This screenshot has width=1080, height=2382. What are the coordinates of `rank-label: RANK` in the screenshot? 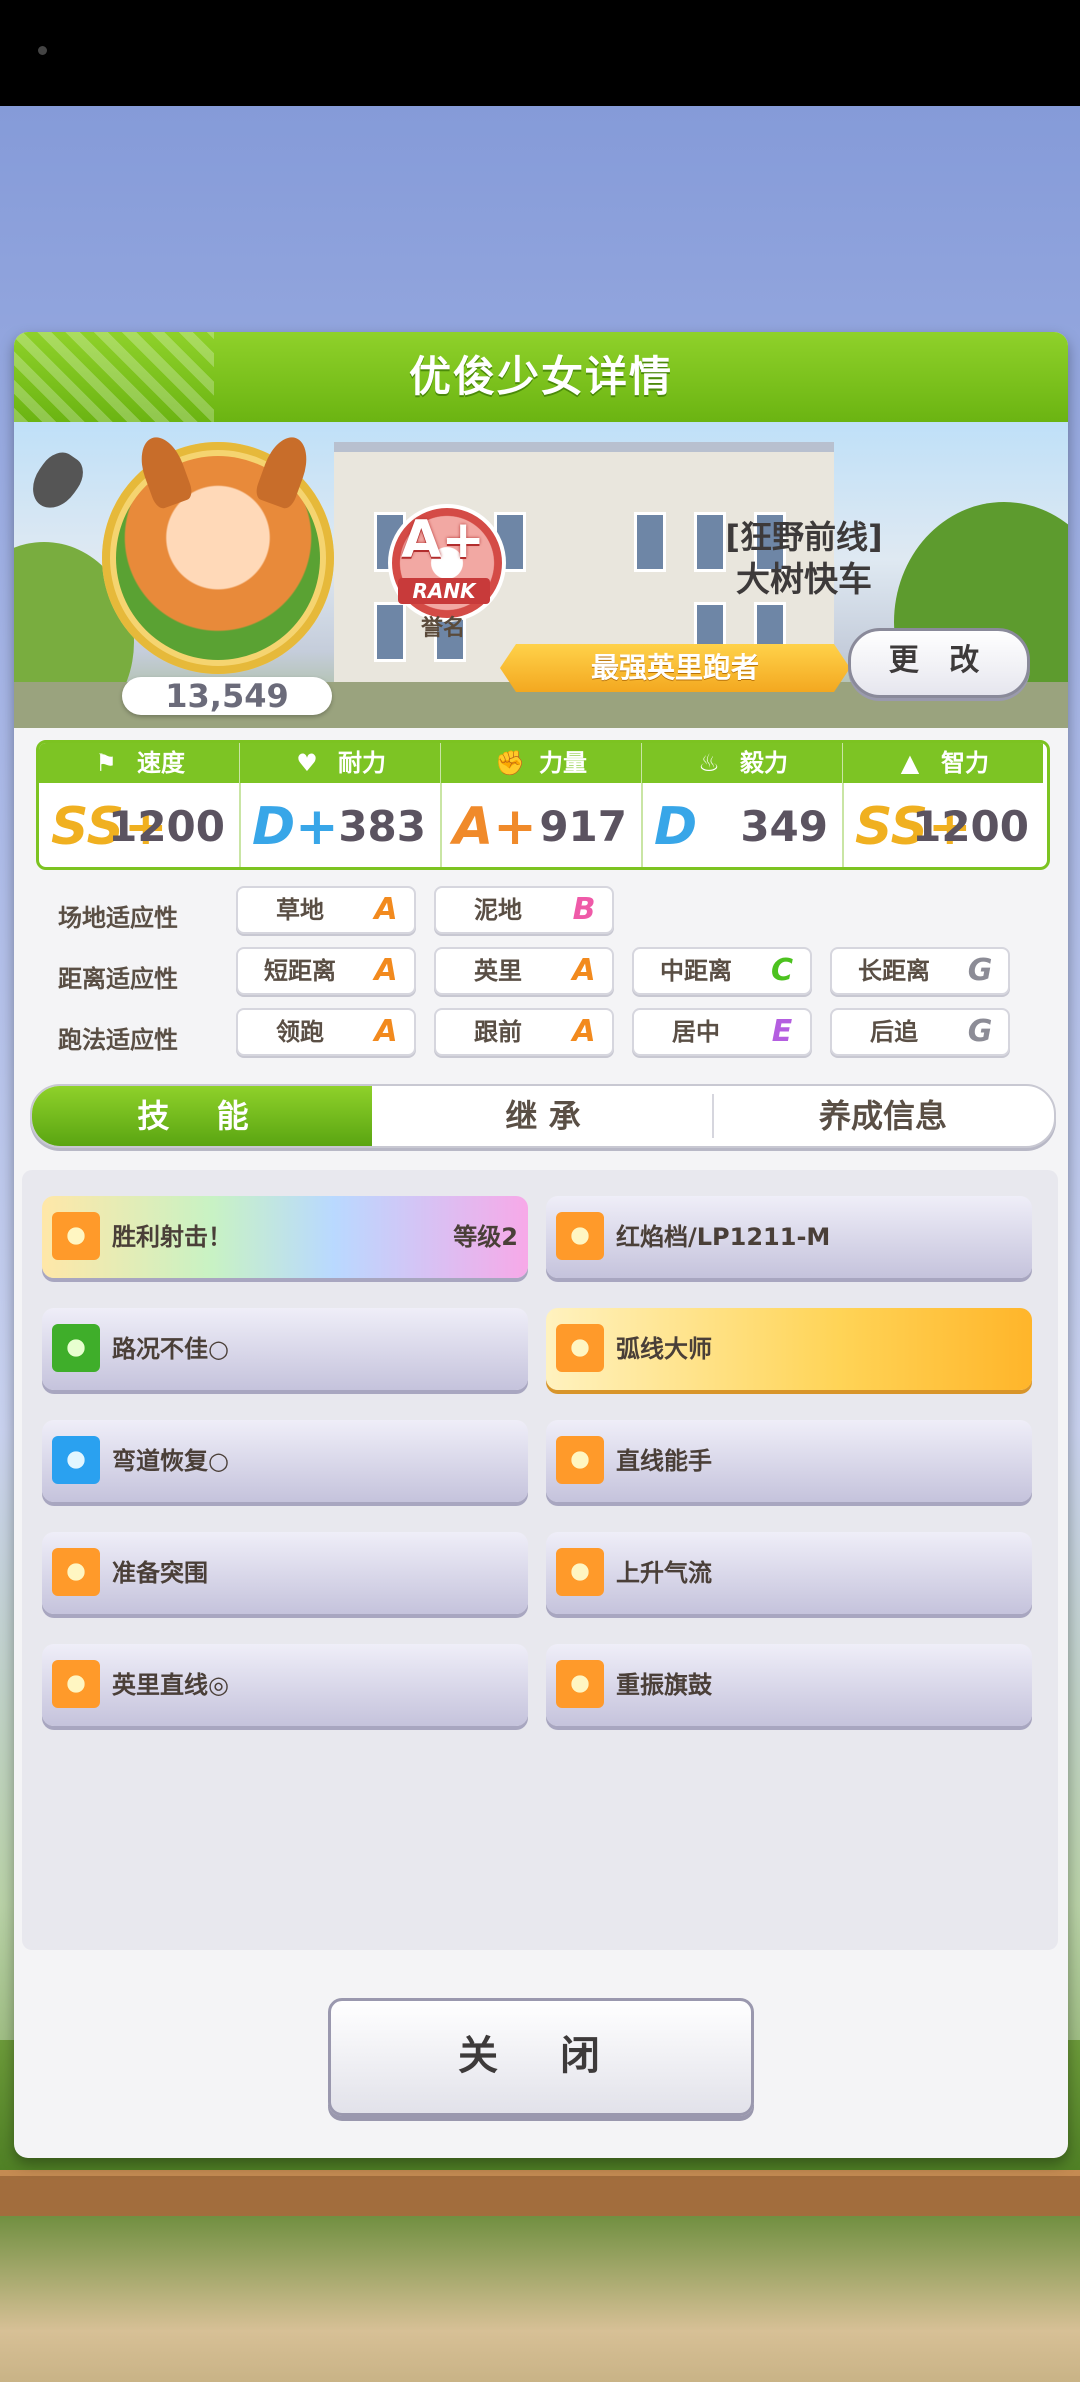 It's located at (444, 591).